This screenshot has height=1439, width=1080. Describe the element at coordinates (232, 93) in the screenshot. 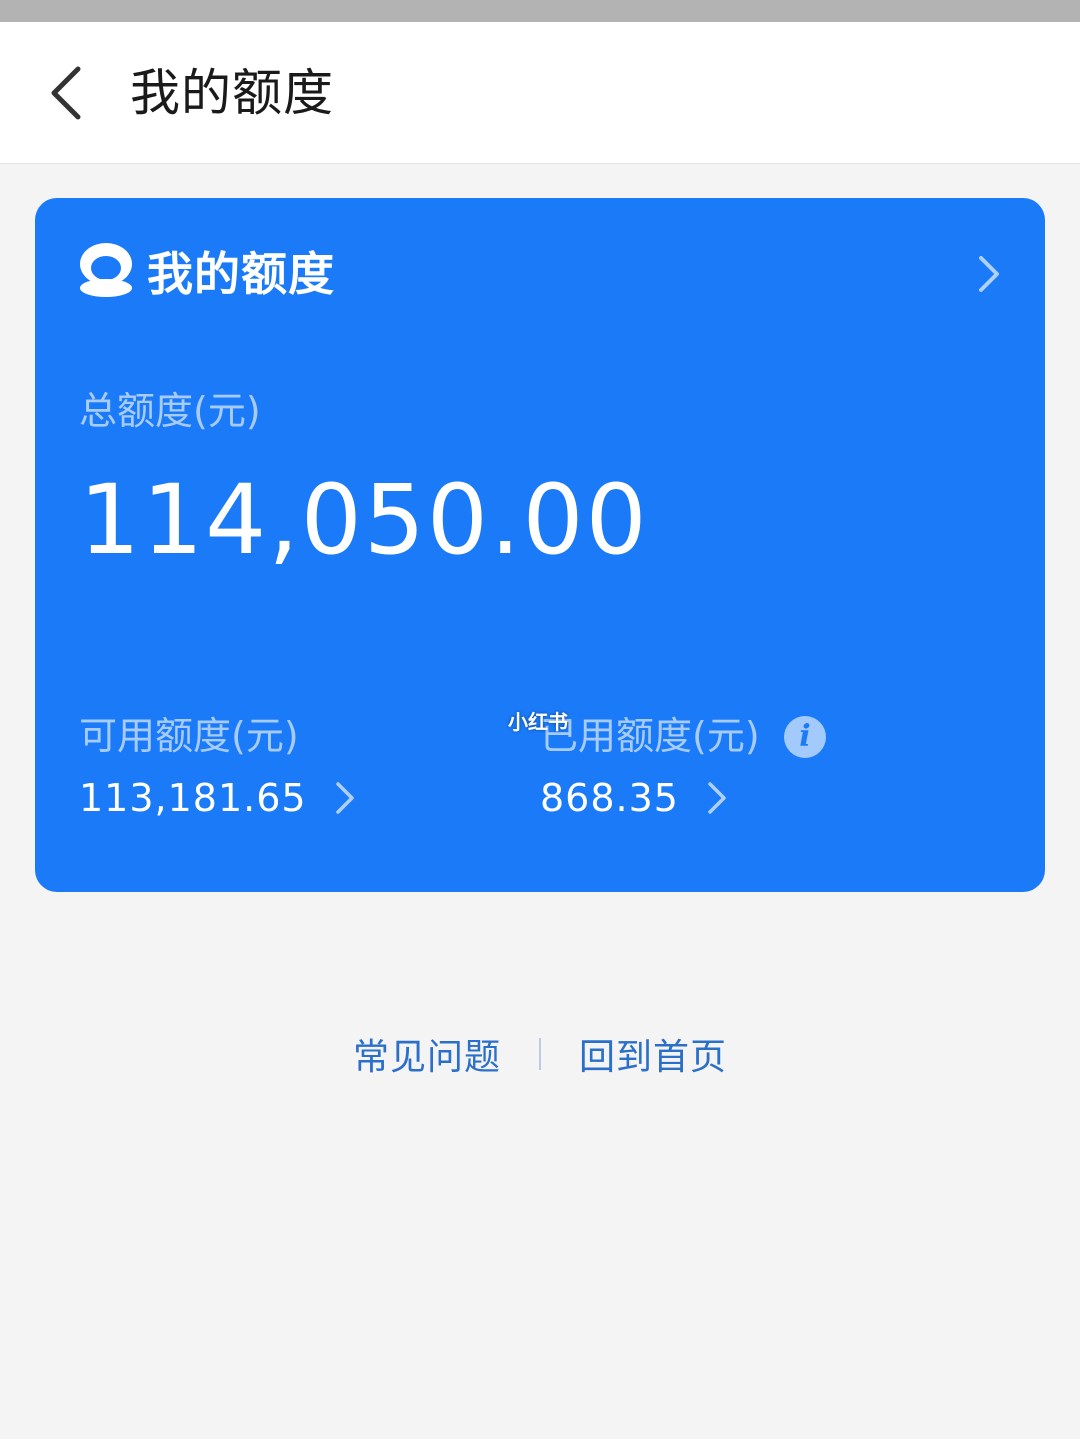

I see `page-title: 我的额度` at that location.